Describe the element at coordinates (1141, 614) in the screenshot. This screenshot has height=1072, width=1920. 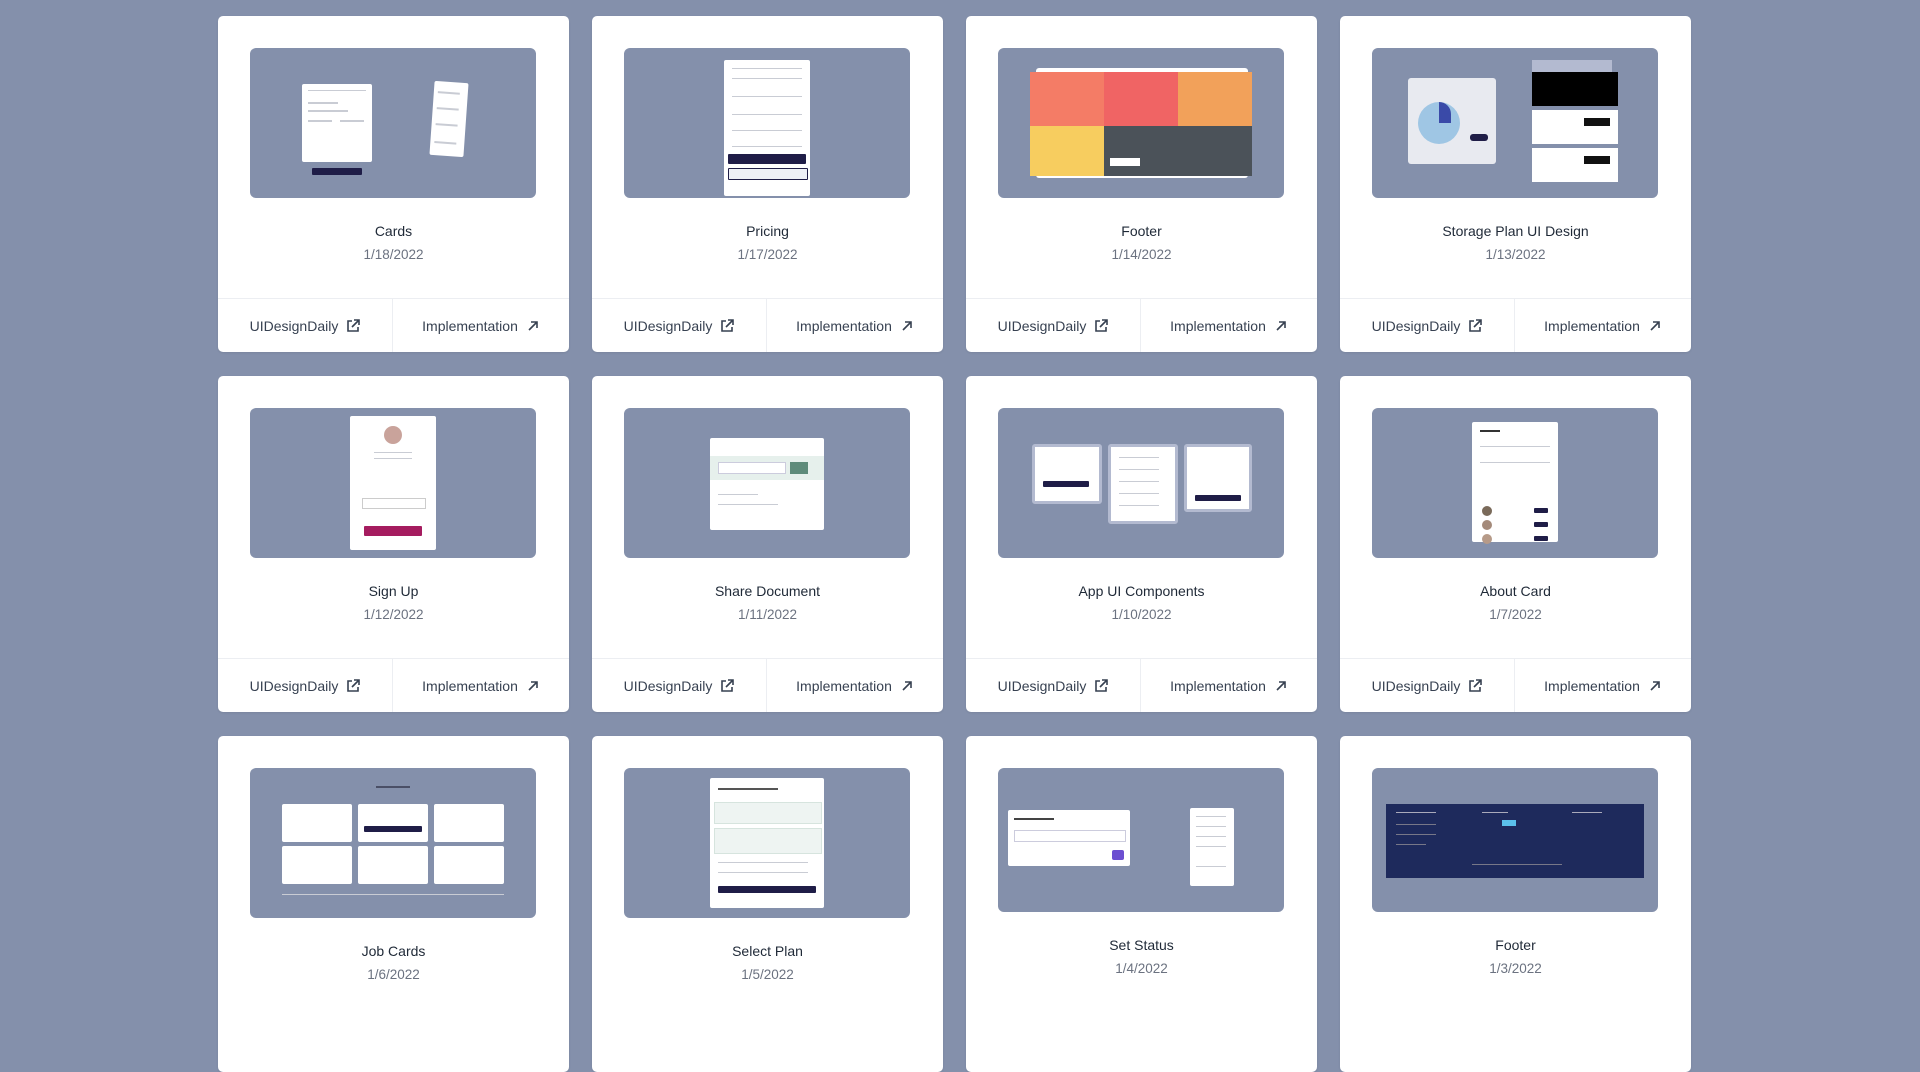
I see `card-date: 1/10/2022` at that location.